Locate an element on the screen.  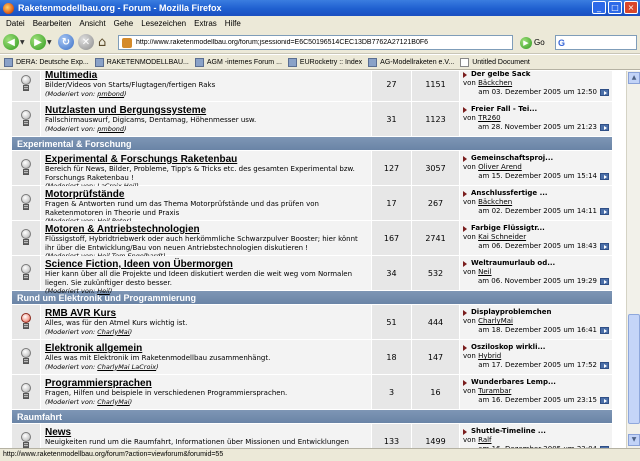
document-icon is located at coordinates (465, 62).